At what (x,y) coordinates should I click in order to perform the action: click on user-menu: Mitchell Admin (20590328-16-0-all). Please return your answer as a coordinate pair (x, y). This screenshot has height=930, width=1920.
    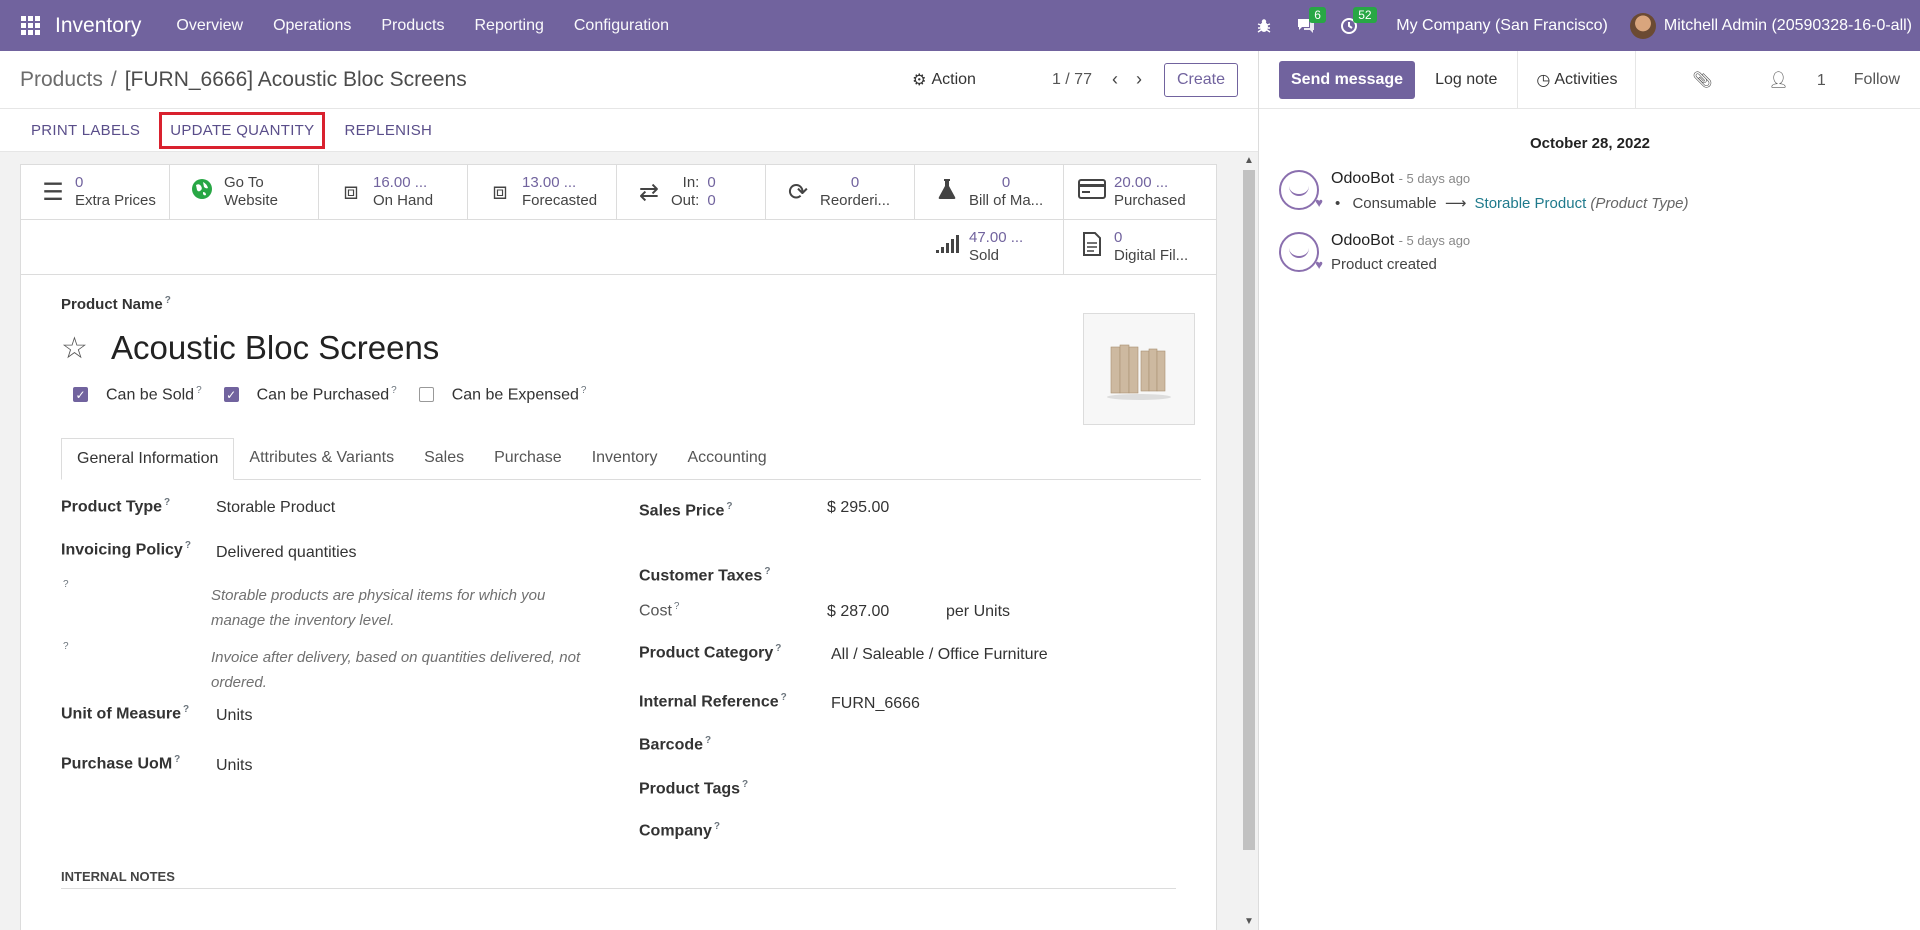
    Looking at the image, I should click on (1788, 26).